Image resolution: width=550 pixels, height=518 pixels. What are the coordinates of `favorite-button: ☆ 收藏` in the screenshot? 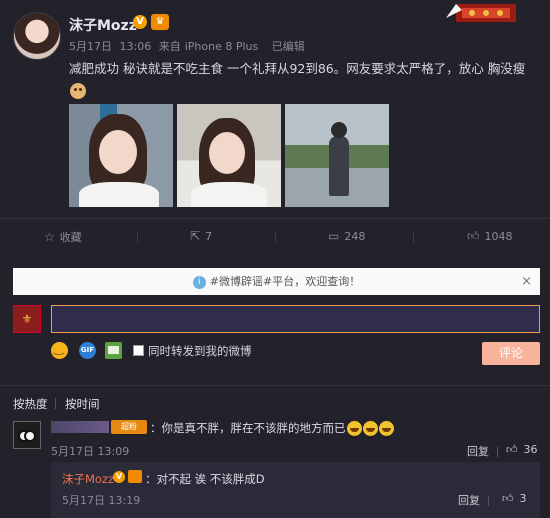 It's located at (63, 237).